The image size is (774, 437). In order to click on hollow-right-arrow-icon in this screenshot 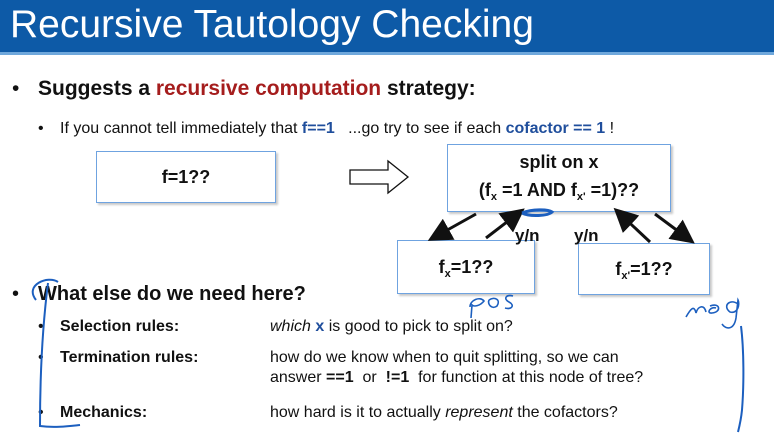, I will do `click(379, 177)`.